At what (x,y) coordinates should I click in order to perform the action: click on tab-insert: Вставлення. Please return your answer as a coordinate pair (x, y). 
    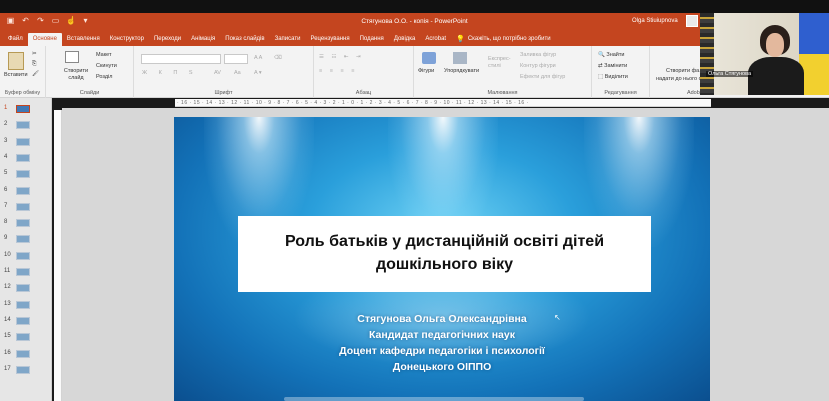
    Looking at the image, I should click on (83, 39).